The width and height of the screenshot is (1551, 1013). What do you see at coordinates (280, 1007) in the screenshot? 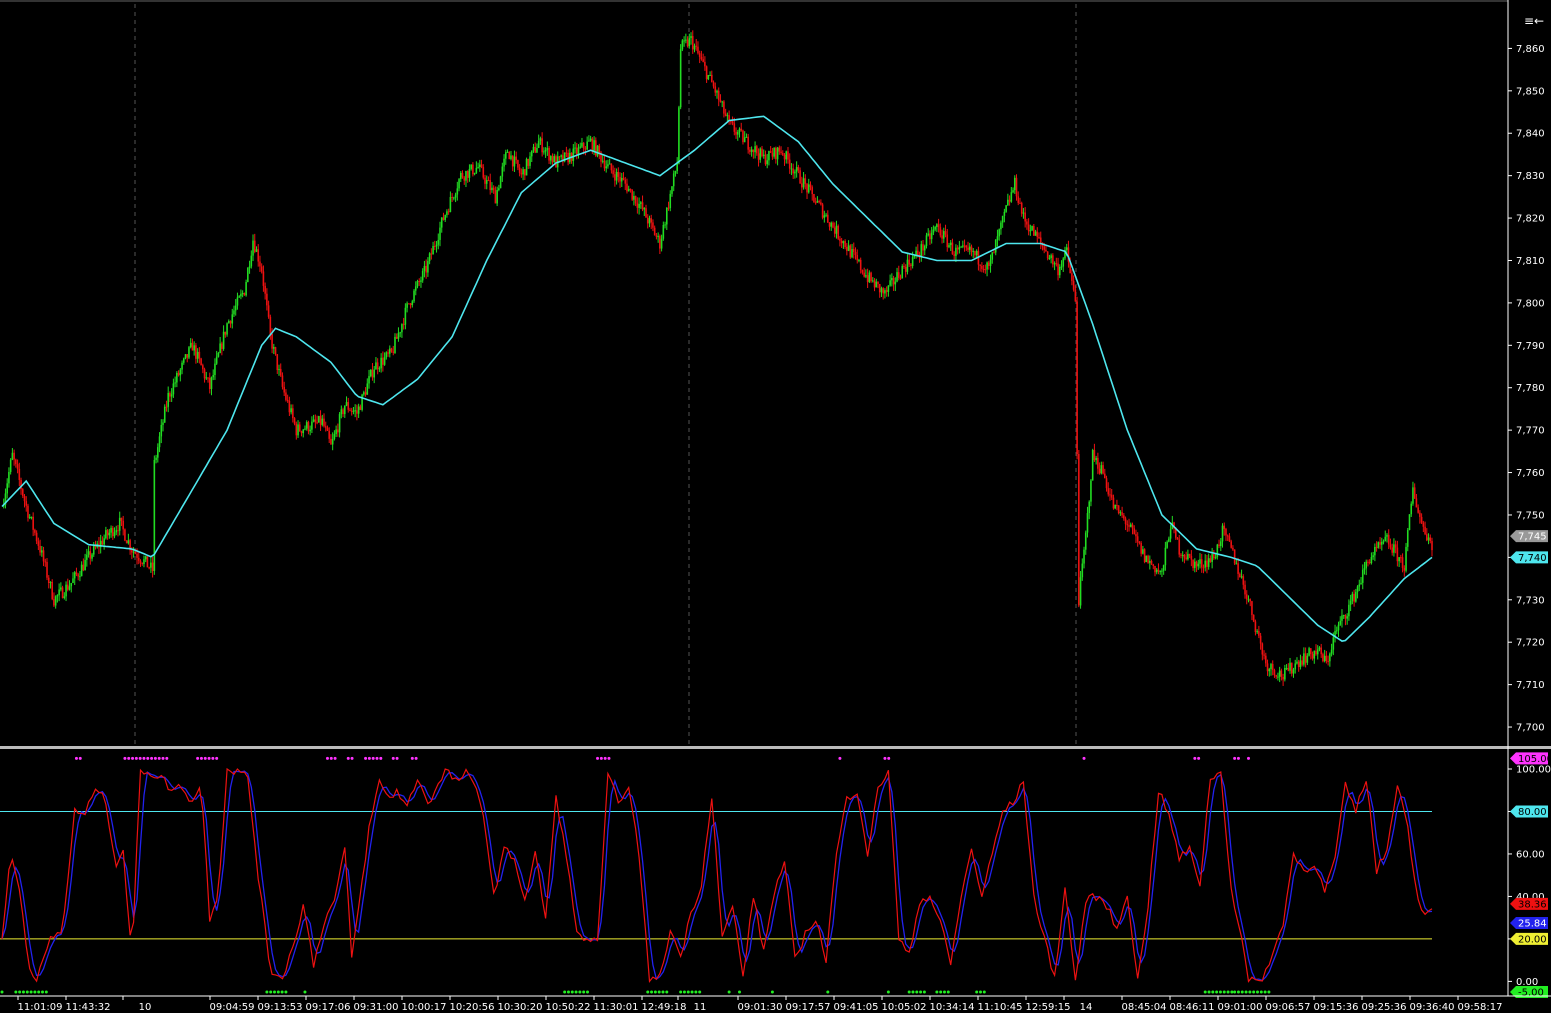
I see `time-label: 09:13:53` at bounding box center [280, 1007].